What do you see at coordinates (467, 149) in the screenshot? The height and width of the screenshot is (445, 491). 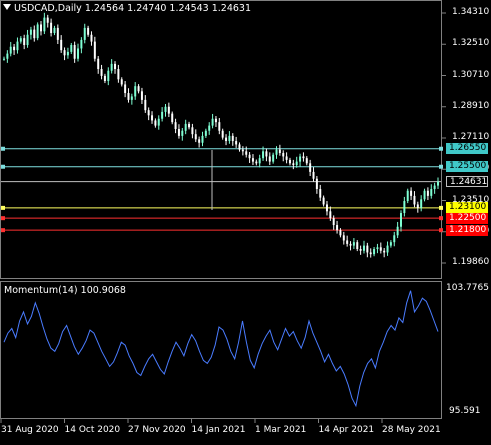 I see `level-price-tag: 1.26550` at bounding box center [467, 149].